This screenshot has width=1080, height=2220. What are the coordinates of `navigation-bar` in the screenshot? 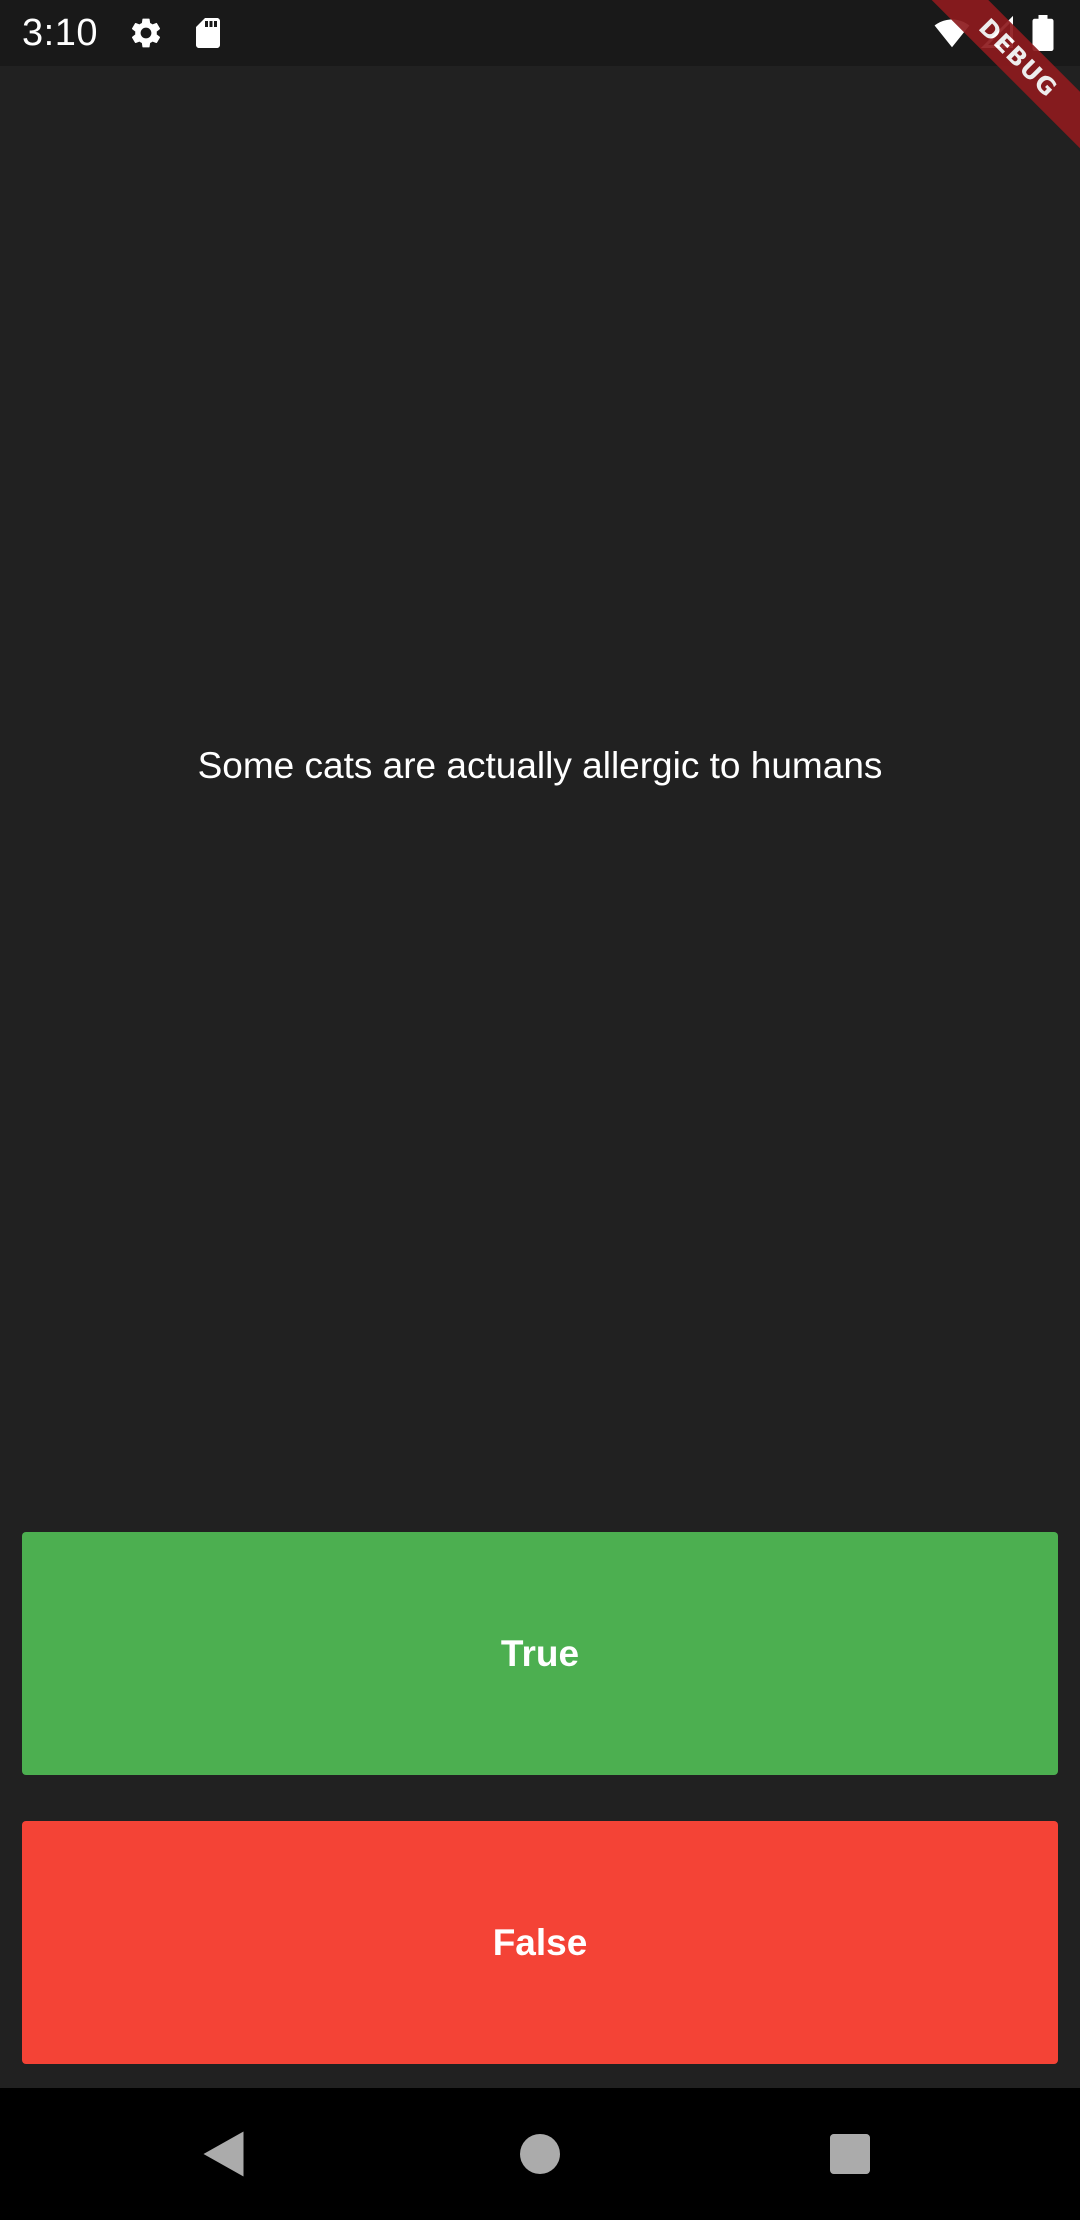 It's located at (540, 2154).